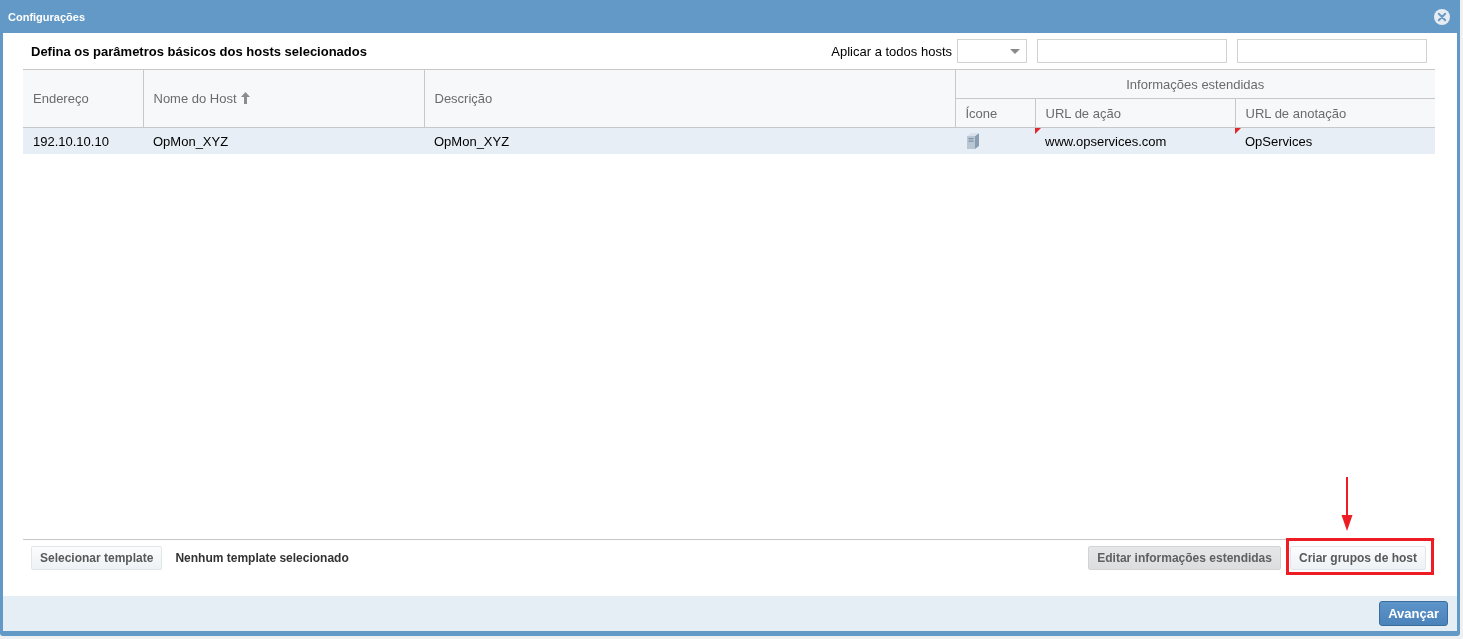 This screenshot has height=639, width=1463. I want to click on table-cell: www.opservices.com, so click(1106, 141).